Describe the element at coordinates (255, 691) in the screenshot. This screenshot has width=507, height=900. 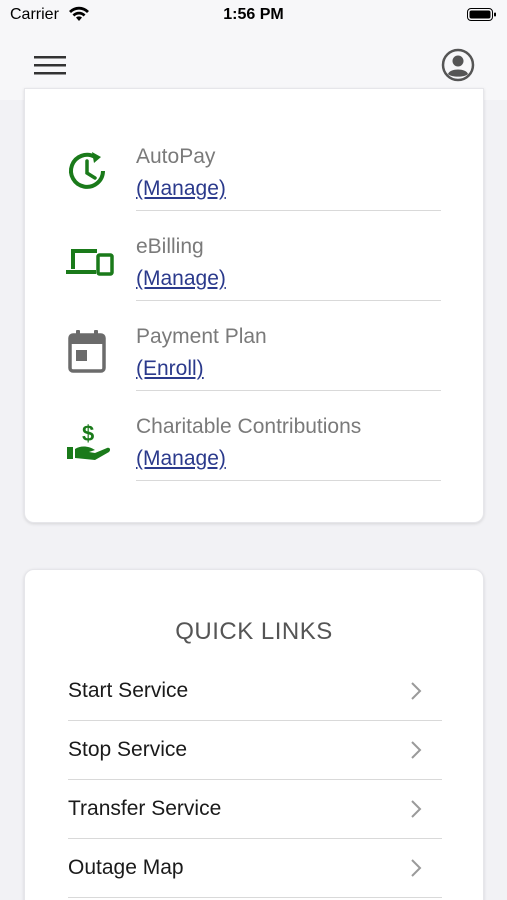
I see `quick-link-start-service: Start Service` at that location.